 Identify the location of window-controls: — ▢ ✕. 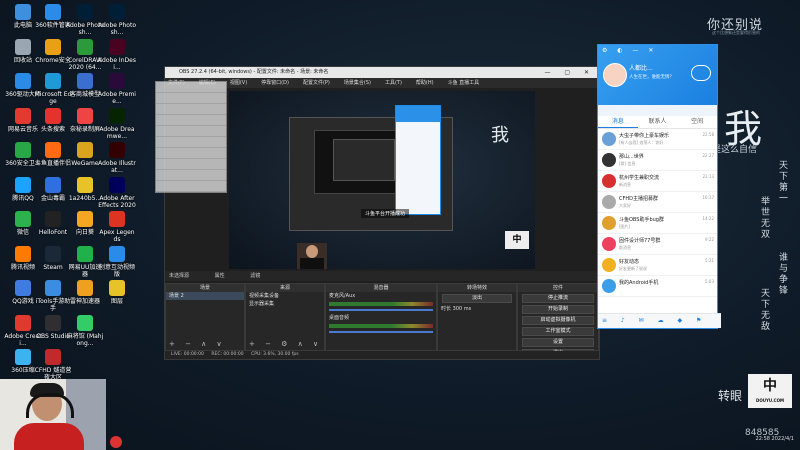
(569, 72).